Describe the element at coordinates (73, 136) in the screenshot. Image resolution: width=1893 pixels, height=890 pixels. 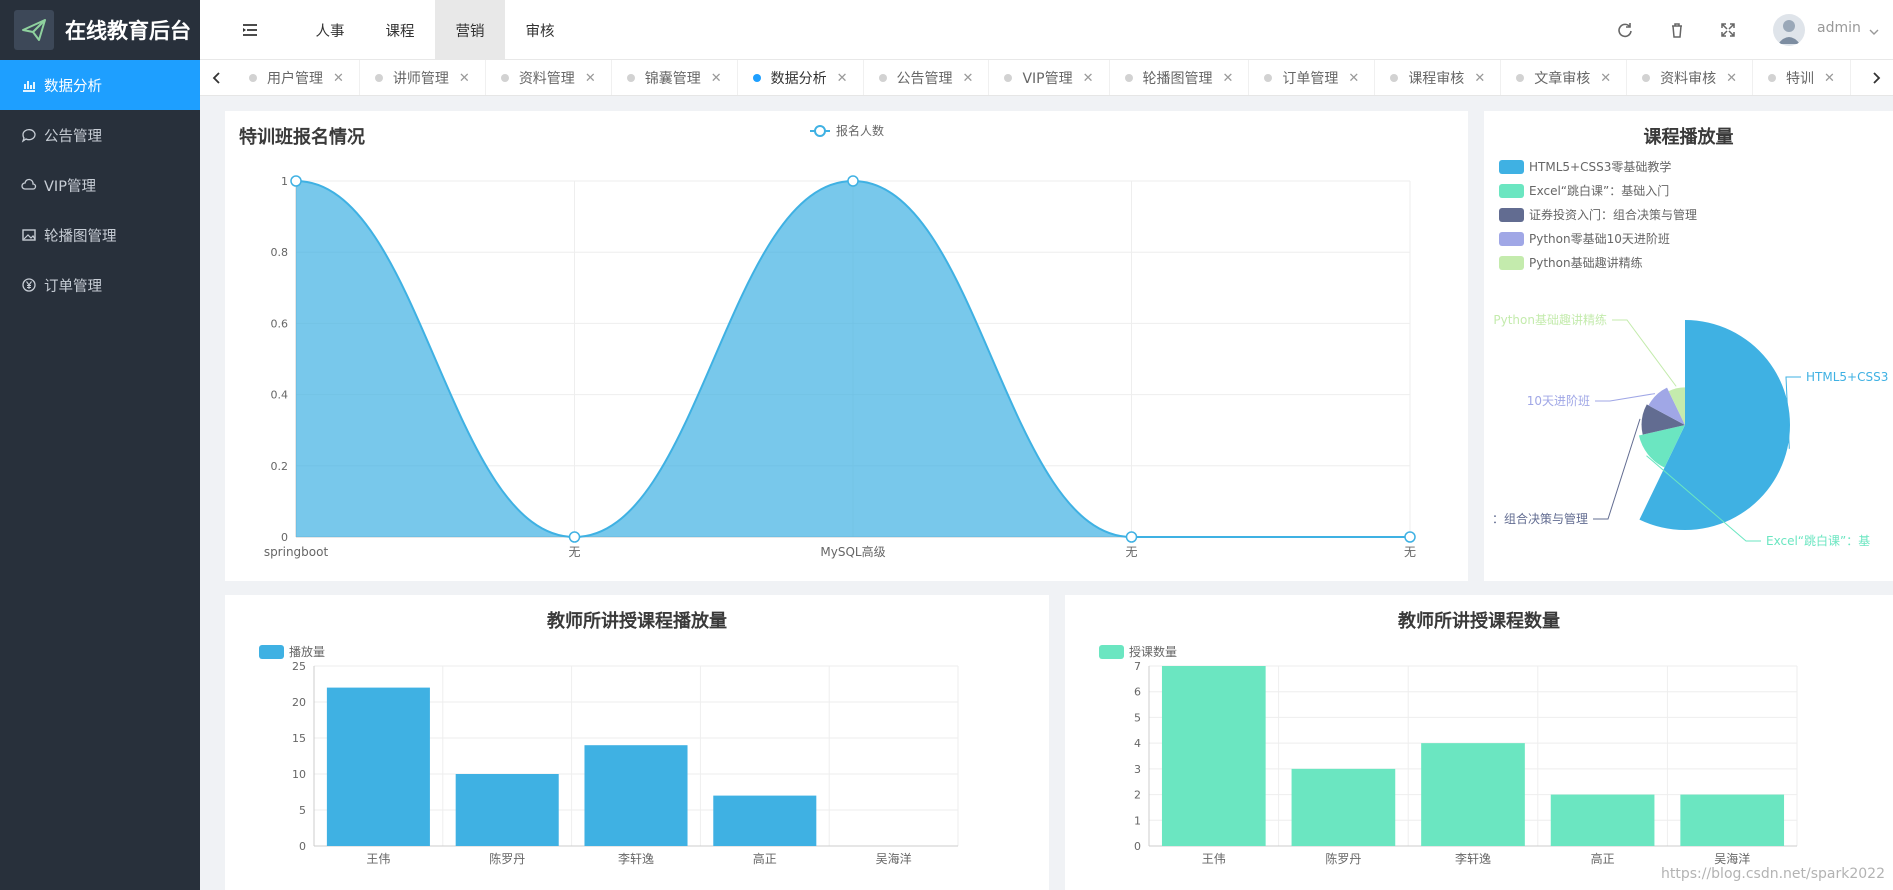
I see `sidebar-item-label: 公告管理` at that location.